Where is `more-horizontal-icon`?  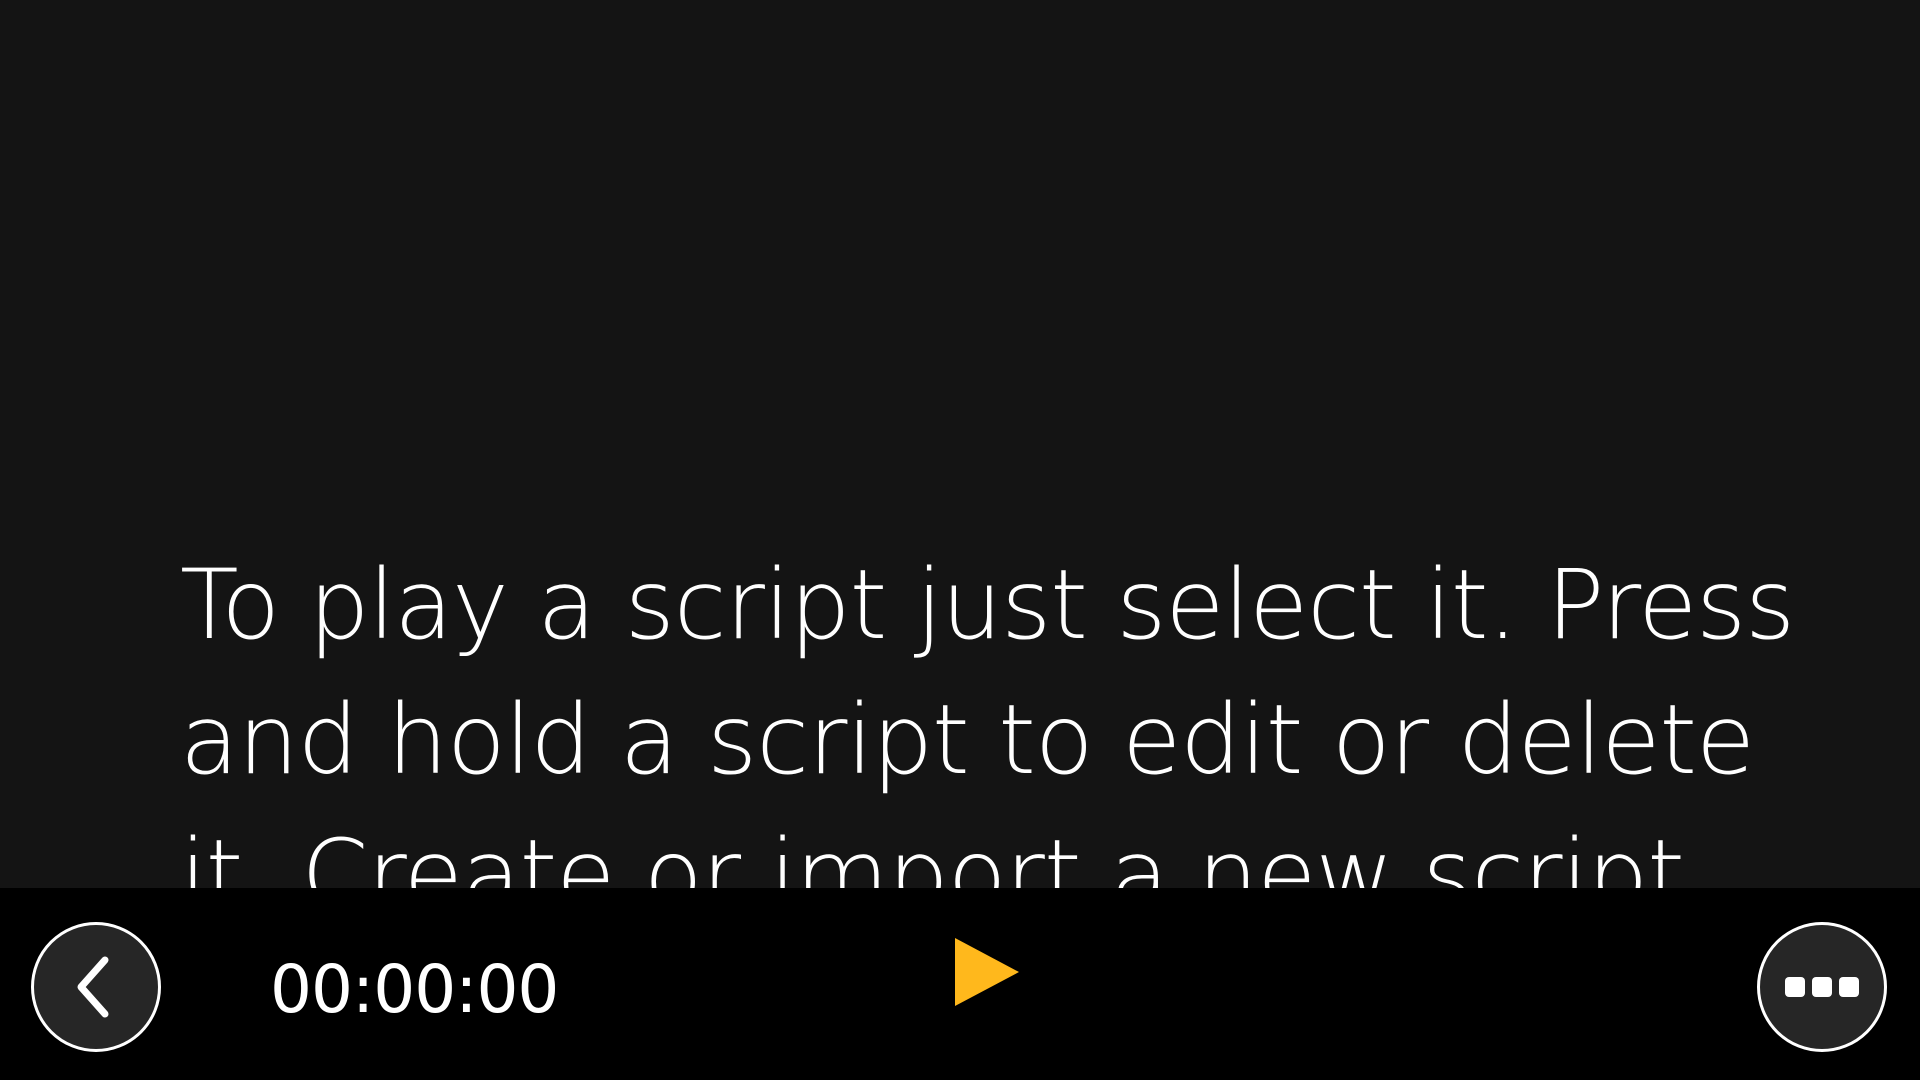 more-horizontal-icon is located at coordinates (1822, 987).